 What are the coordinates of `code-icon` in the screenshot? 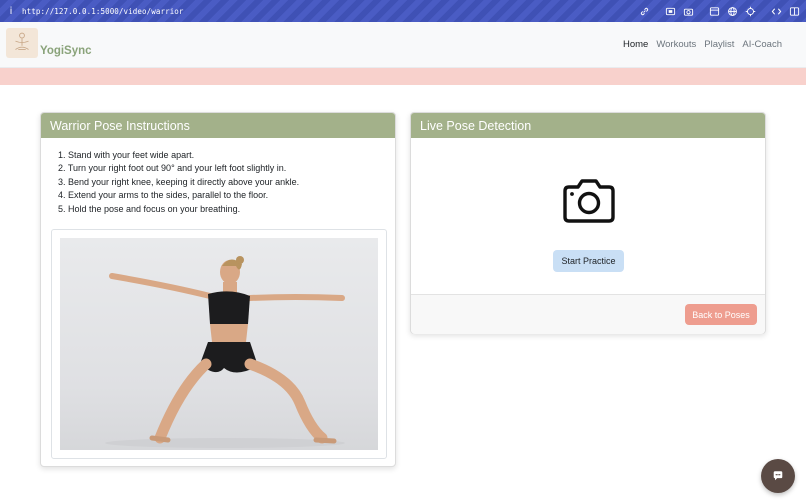 It's located at (776, 11).